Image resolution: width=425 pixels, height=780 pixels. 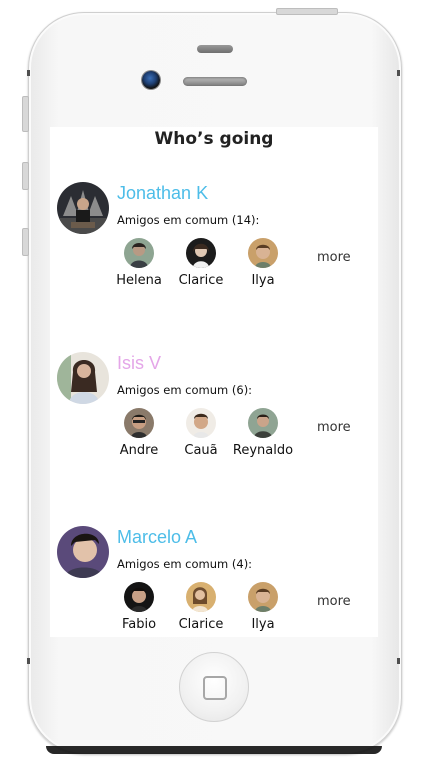 What do you see at coordinates (139, 363) in the screenshot?
I see `attendee-name: Isis V` at bounding box center [139, 363].